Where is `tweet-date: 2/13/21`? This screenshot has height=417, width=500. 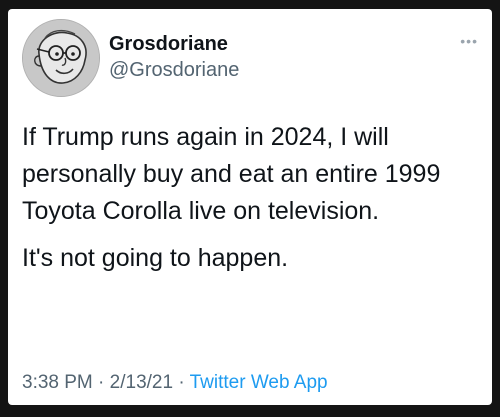 tweet-date: 2/13/21 is located at coordinates (141, 382).